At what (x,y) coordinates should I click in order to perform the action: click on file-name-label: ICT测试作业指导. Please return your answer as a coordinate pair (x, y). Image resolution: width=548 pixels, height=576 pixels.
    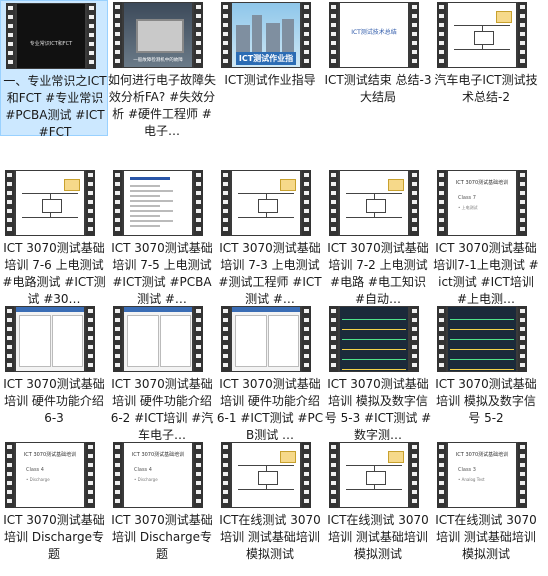
    Looking at the image, I should click on (270, 80).